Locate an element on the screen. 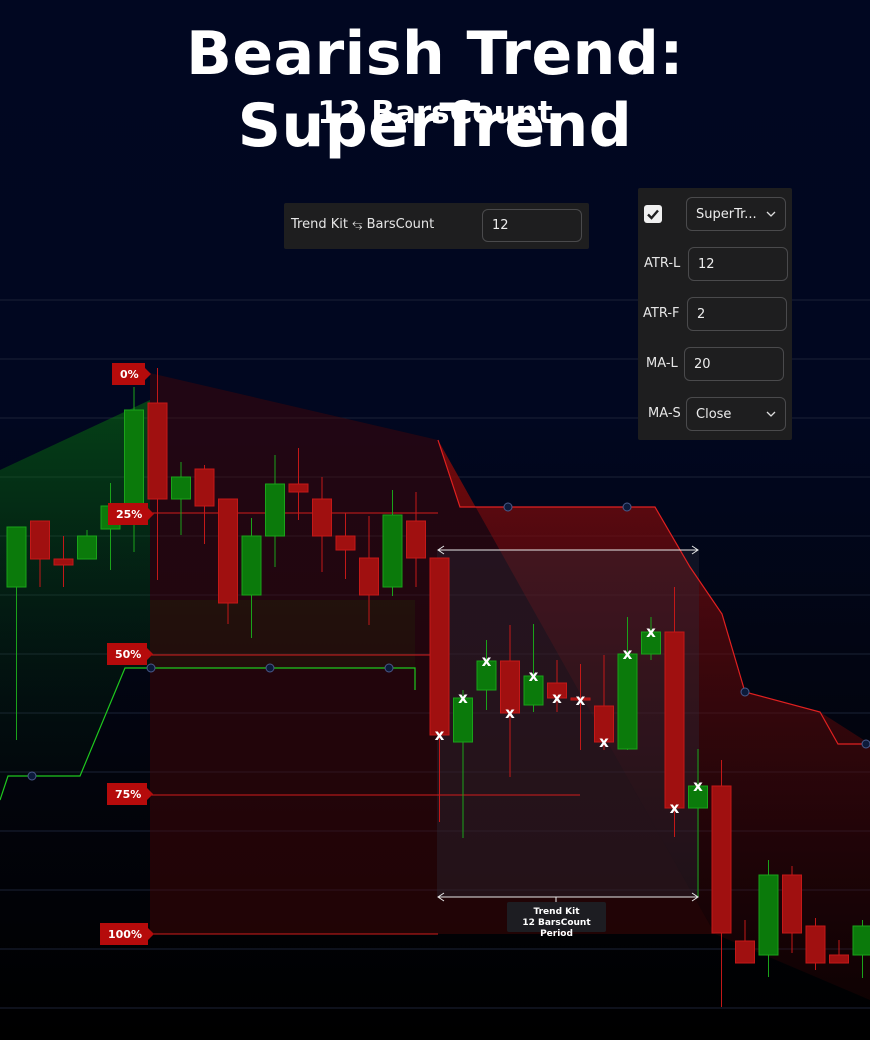 The width and height of the screenshot is (870, 1040). atr-f-label: ATR-F is located at coordinates (661, 313).